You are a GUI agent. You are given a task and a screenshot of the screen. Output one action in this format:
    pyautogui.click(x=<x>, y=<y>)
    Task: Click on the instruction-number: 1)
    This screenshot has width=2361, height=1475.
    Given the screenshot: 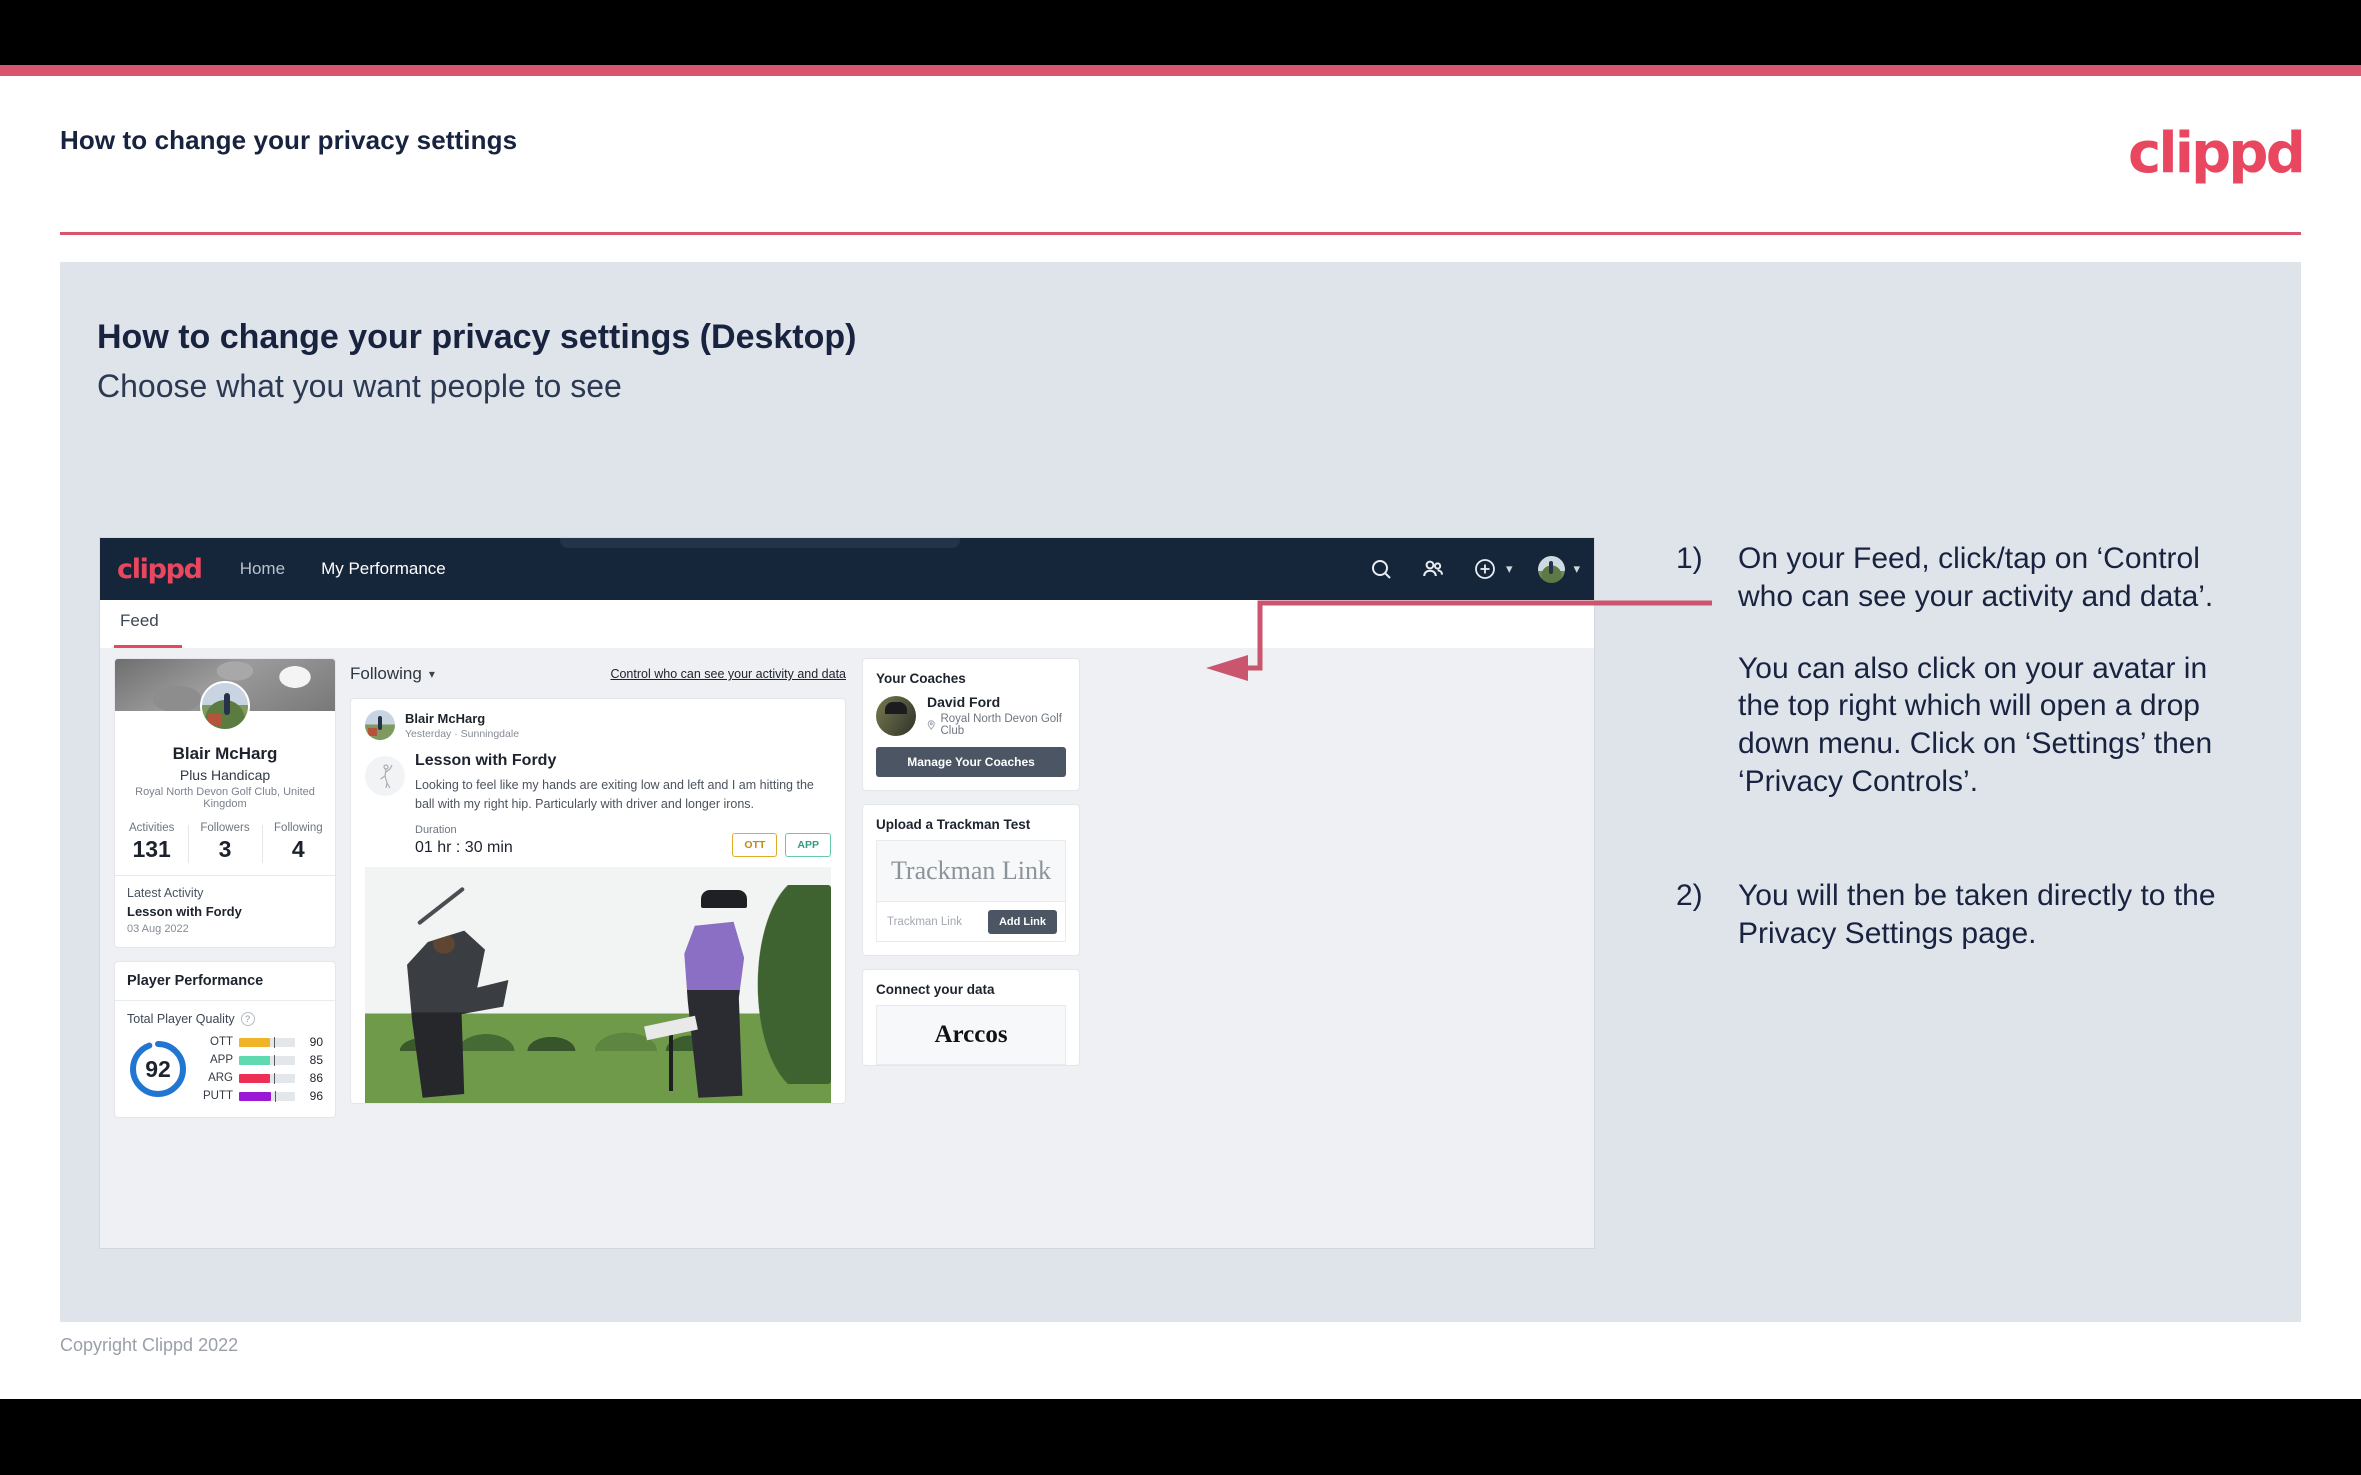 What is the action you would take?
    pyautogui.click(x=1689, y=558)
    